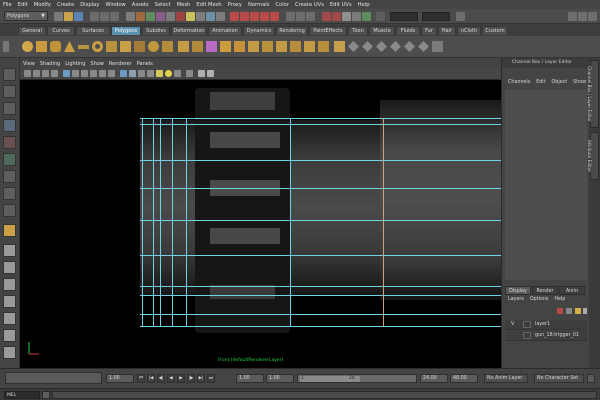 The width and height of the screenshot is (600, 400). Describe the element at coordinates (512, 325) in the screenshot. I see `layer-visibility: V` at that location.